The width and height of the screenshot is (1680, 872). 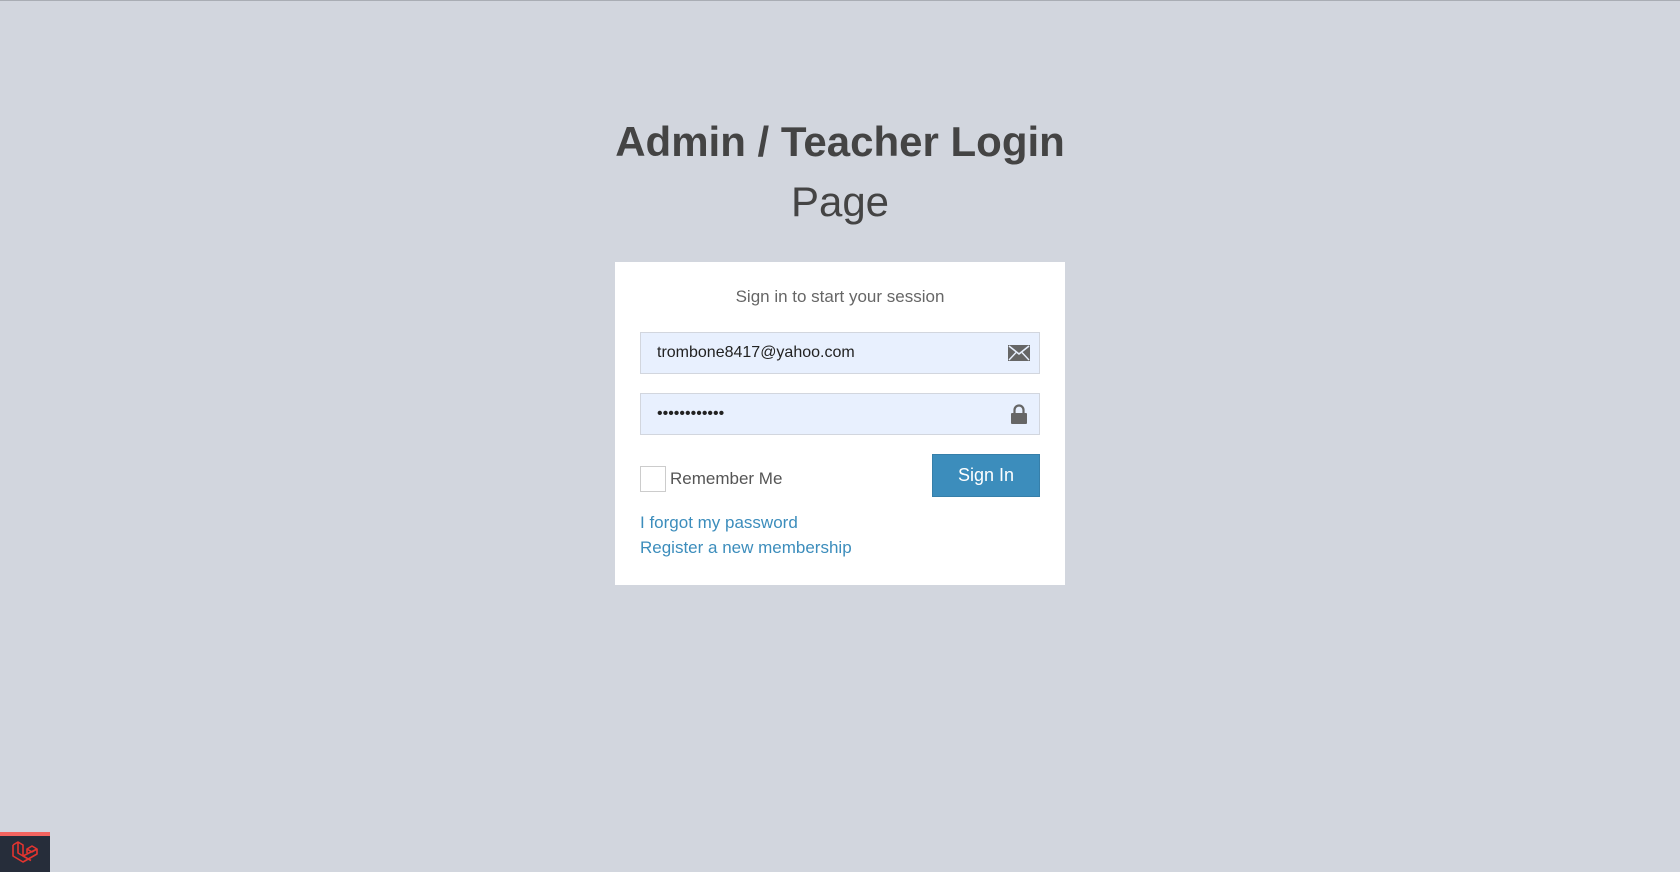 I want to click on password-field, so click(x=840, y=414).